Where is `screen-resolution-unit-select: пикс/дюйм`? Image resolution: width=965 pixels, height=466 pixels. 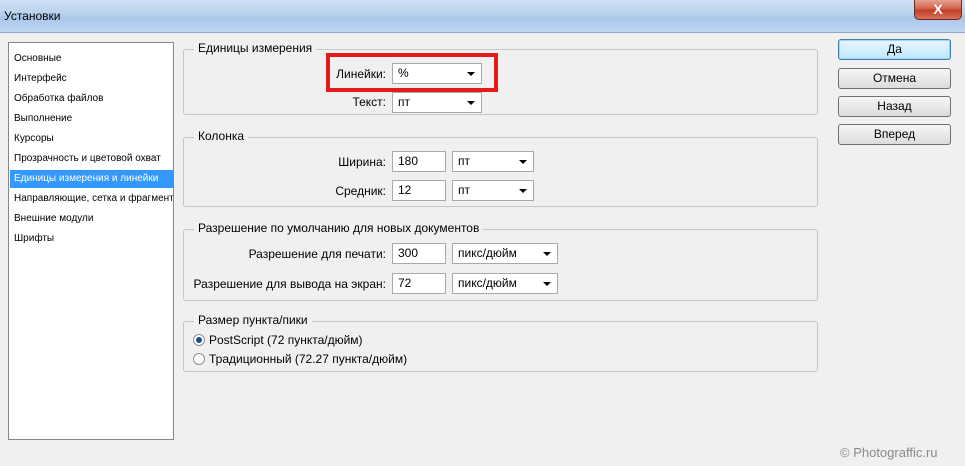 screen-resolution-unit-select: пикс/дюйм is located at coordinates (505, 283).